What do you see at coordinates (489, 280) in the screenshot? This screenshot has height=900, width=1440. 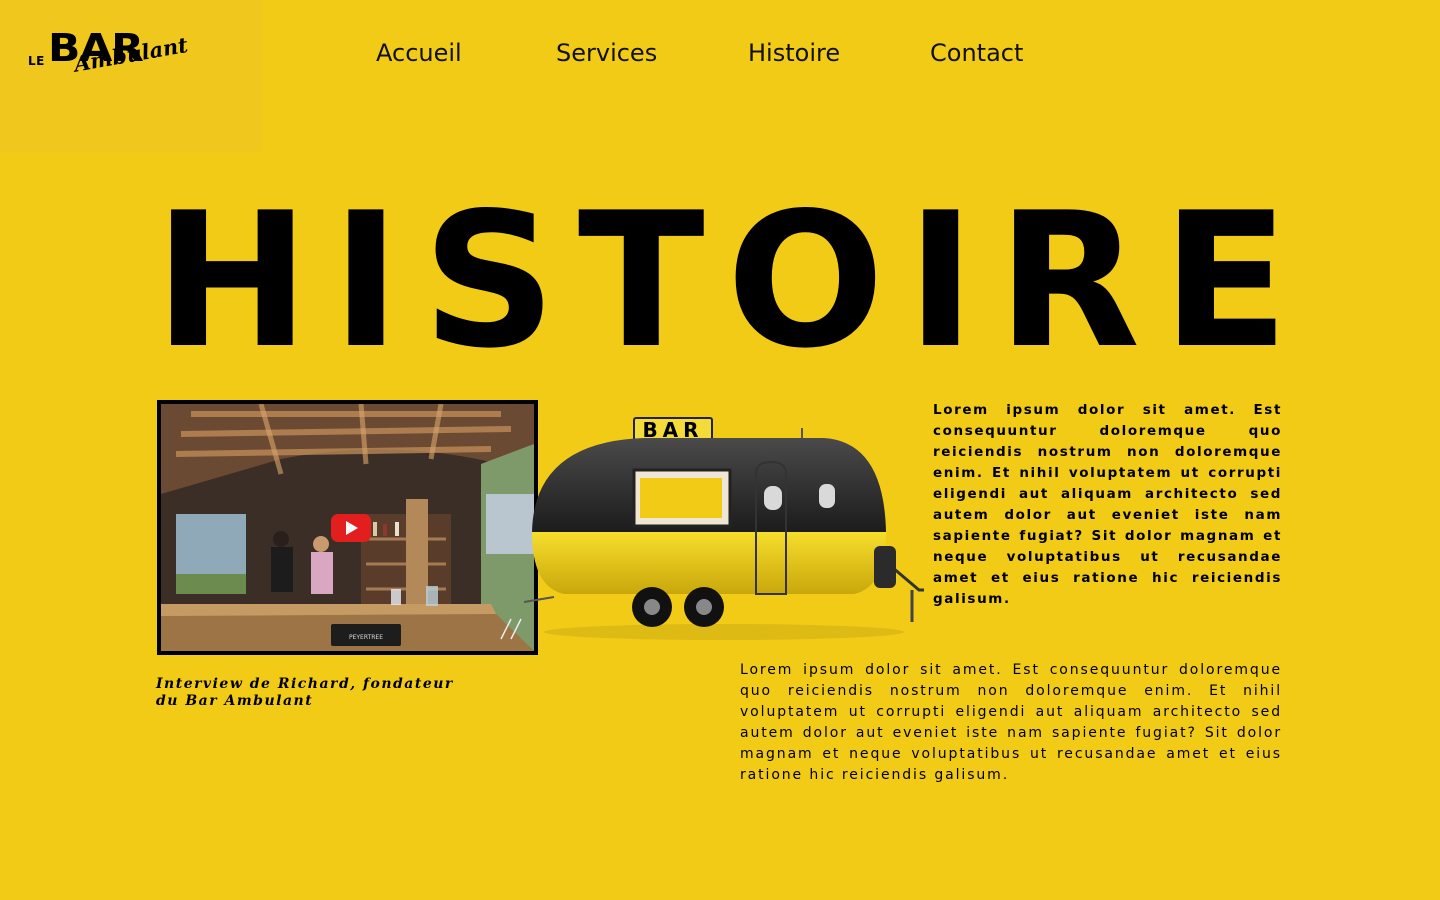 I see `title-letter: S` at bounding box center [489, 280].